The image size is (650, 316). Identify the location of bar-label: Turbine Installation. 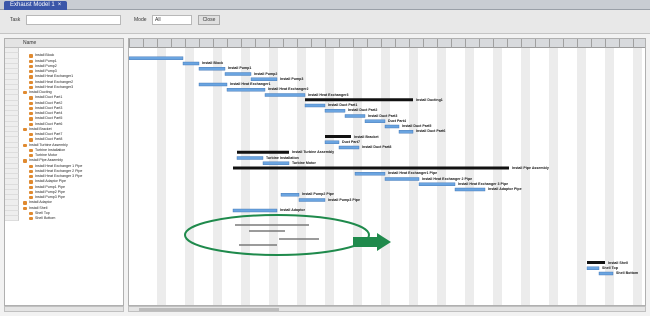
(282, 157).